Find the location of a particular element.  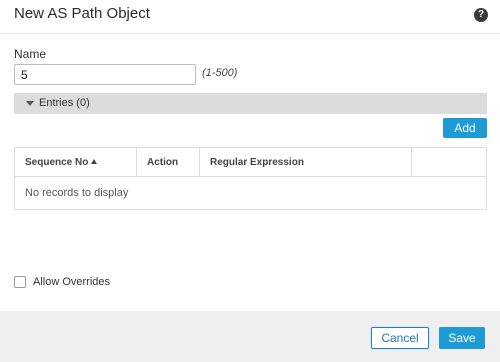

name-label: Name is located at coordinates (30, 54).